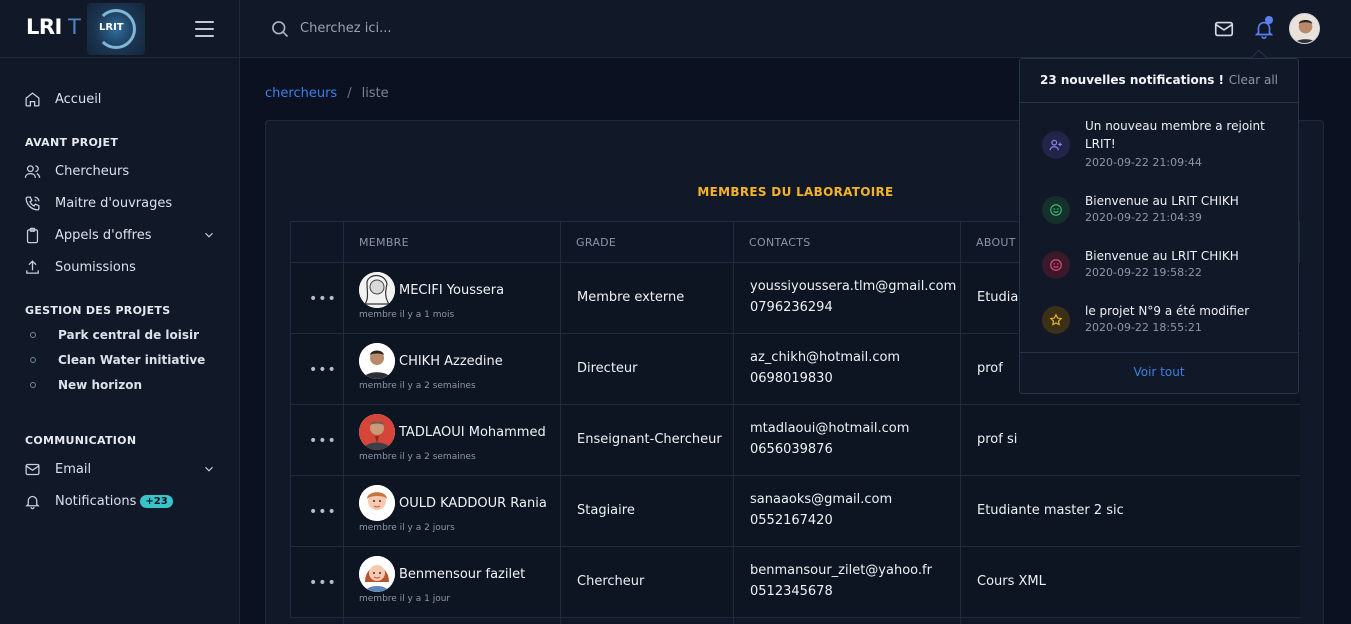 Image resolution: width=1351 pixels, height=624 pixels. Describe the element at coordinates (472, 432) in the screenshot. I see `member-name: TADLAOUI Mohammed` at that location.